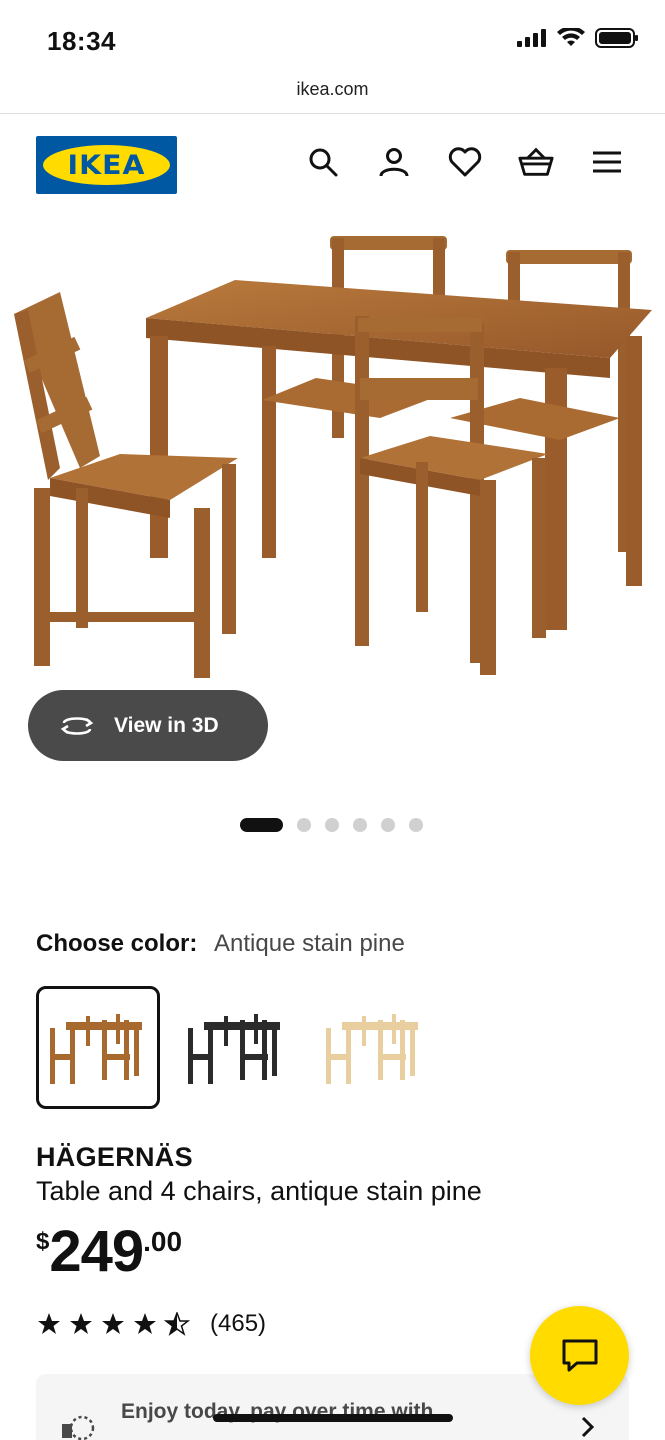 The image size is (665, 1440). I want to click on swatch-pine, so click(374, 1047).